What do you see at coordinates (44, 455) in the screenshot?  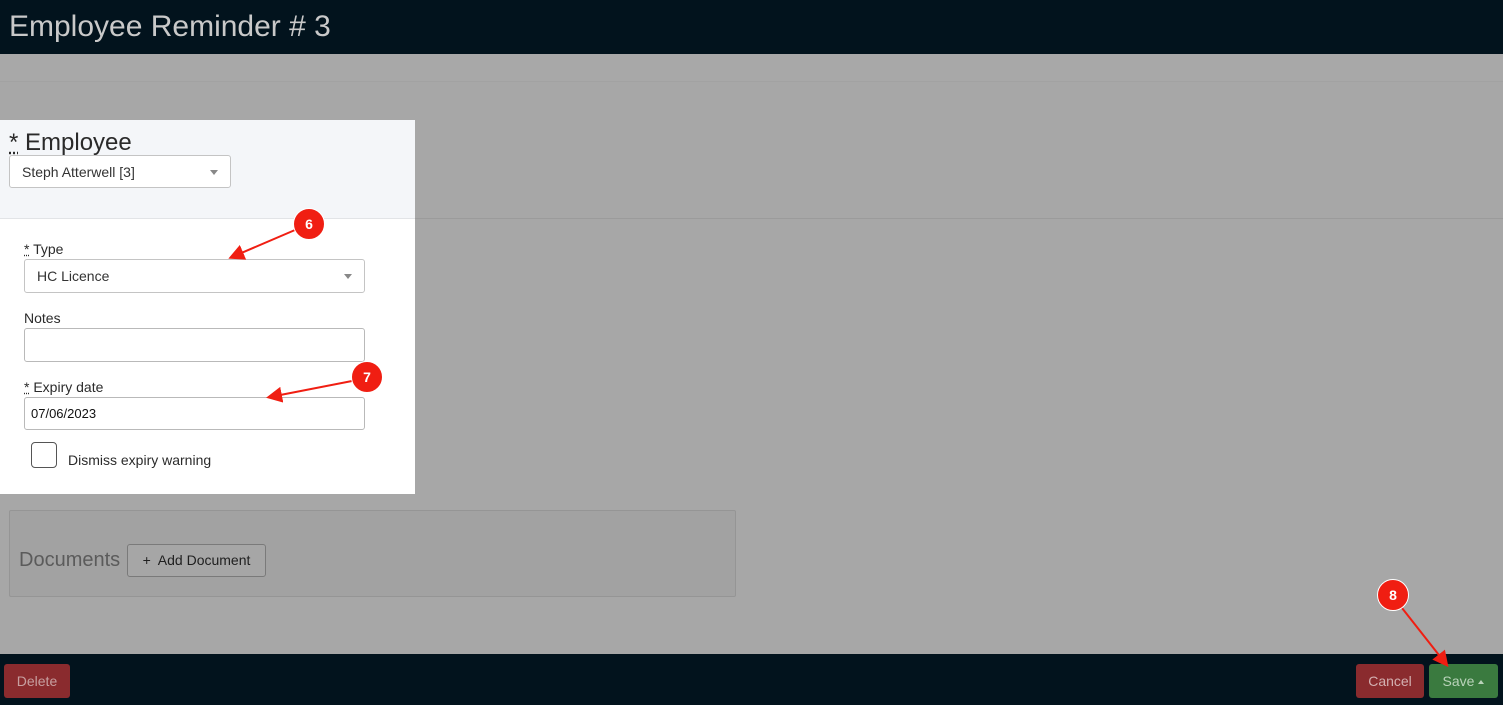 I see `dismiss-expiry-checkbox` at bounding box center [44, 455].